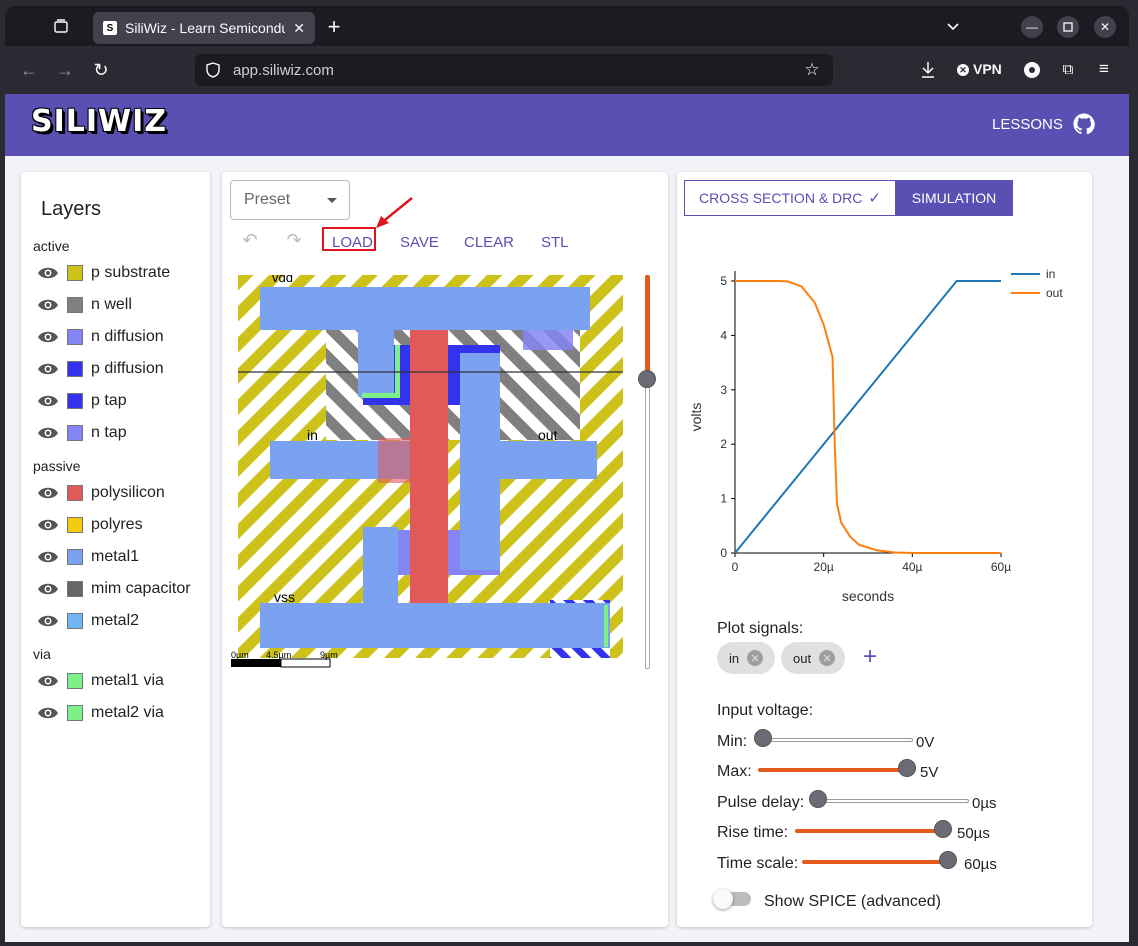 The image size is (1138, 946). What do you see at coordinates (84, 305) in the screenshot?
I see `layer-item: n well` at bounding box center [84, 305].